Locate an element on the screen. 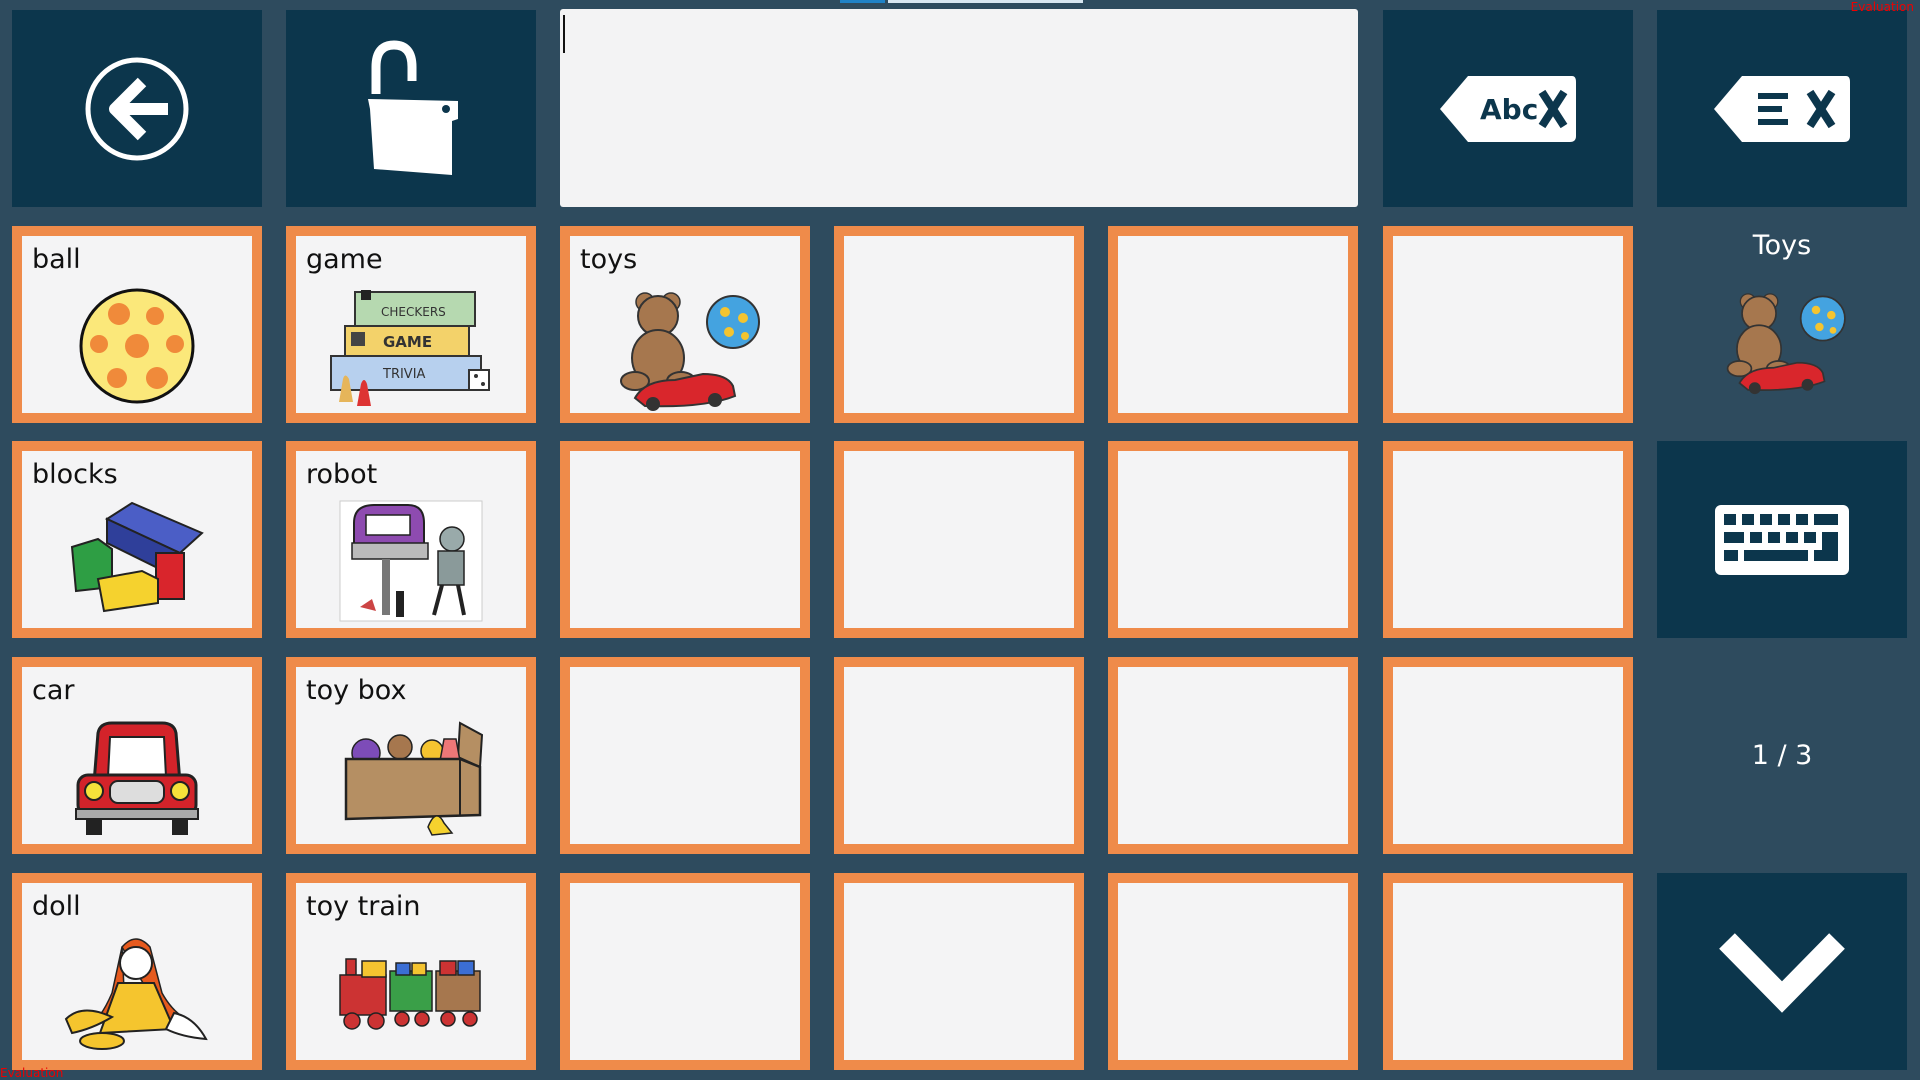 This screenshot has width=1920, height=1080. next-page-button is located at coordinates (1782, 971).